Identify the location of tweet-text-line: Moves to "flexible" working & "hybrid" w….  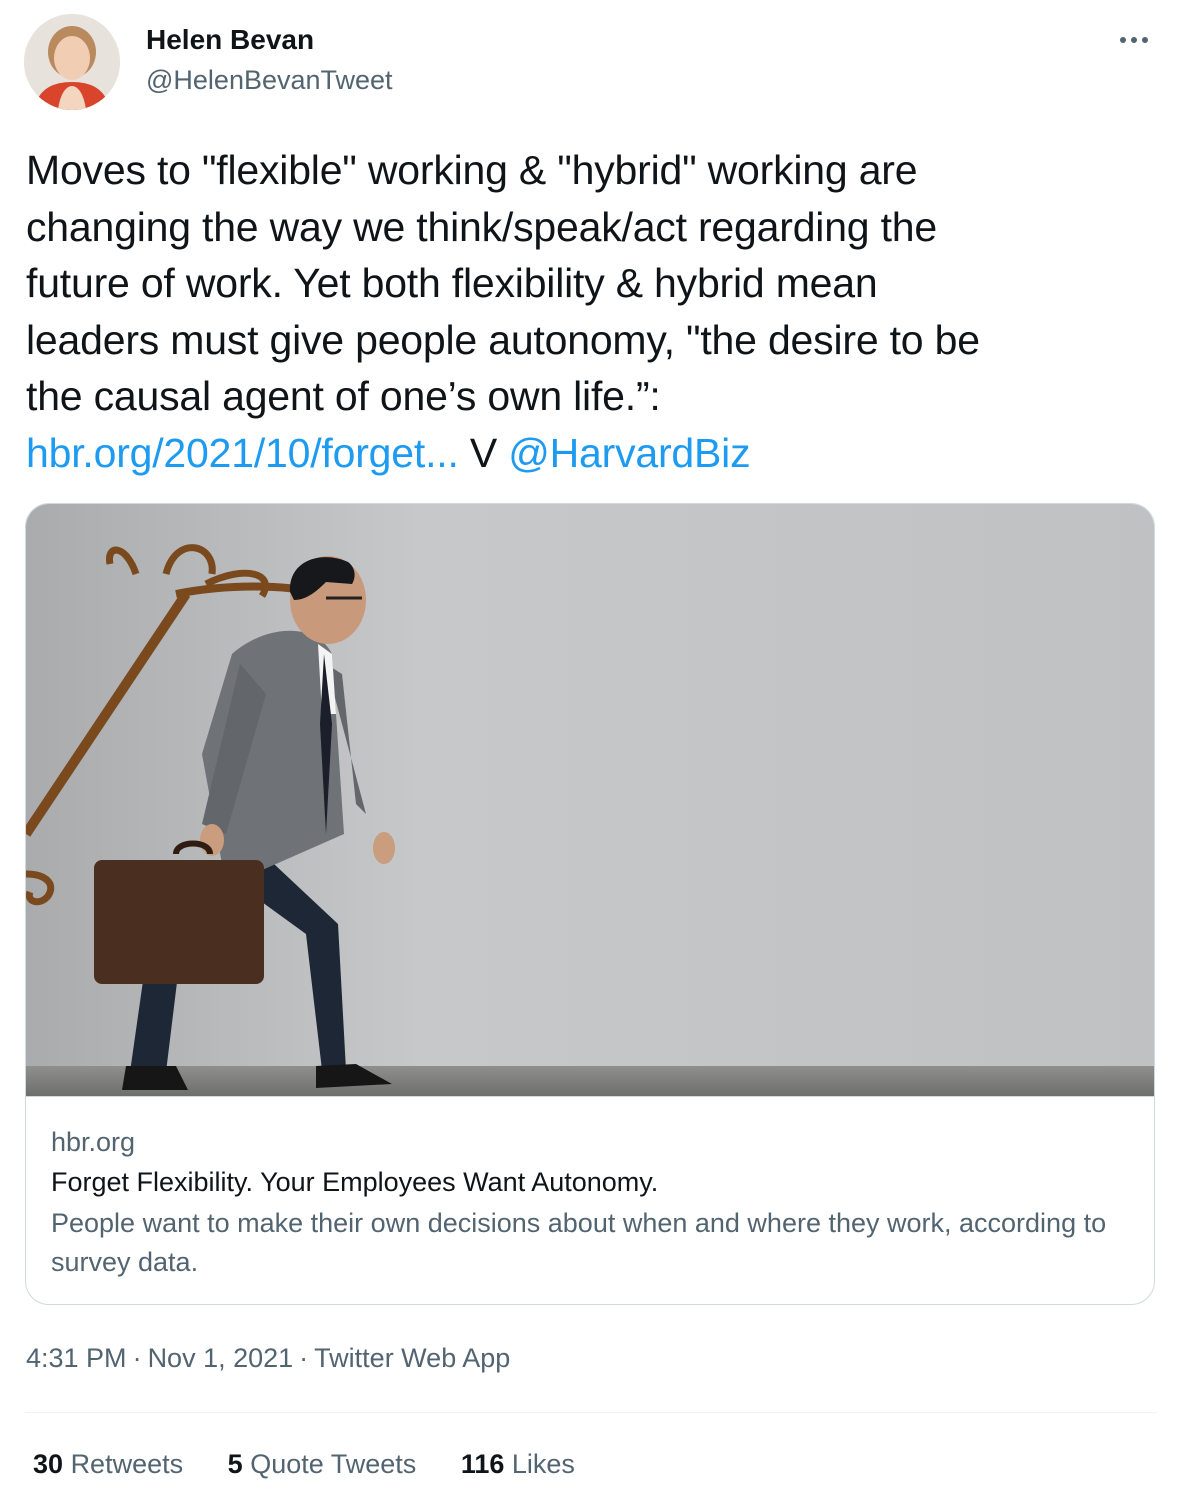
(472, 170).